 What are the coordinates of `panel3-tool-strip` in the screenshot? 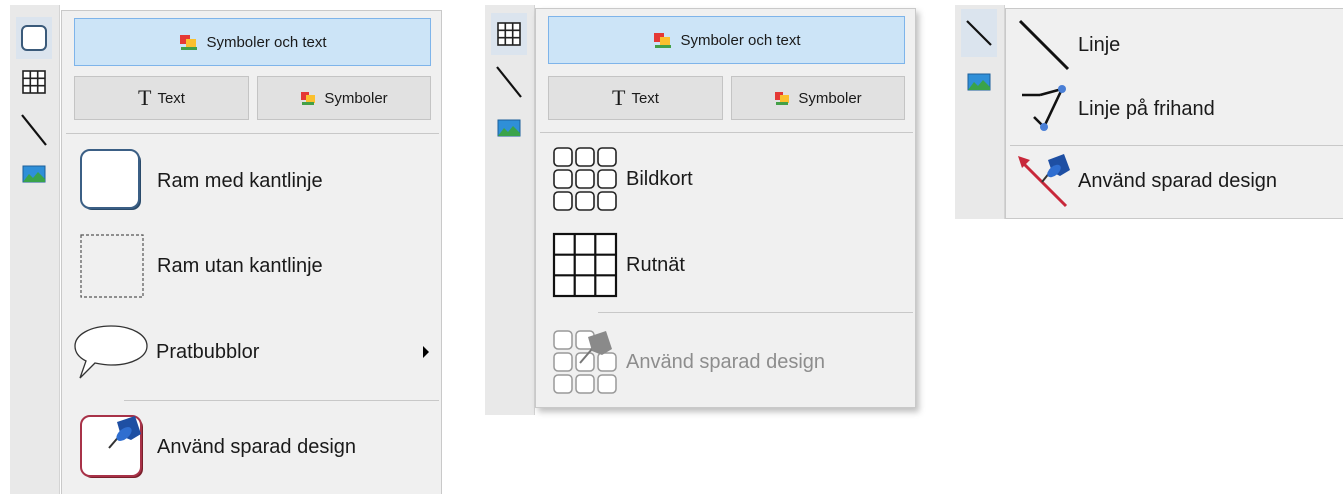 It's located at (980, 112).